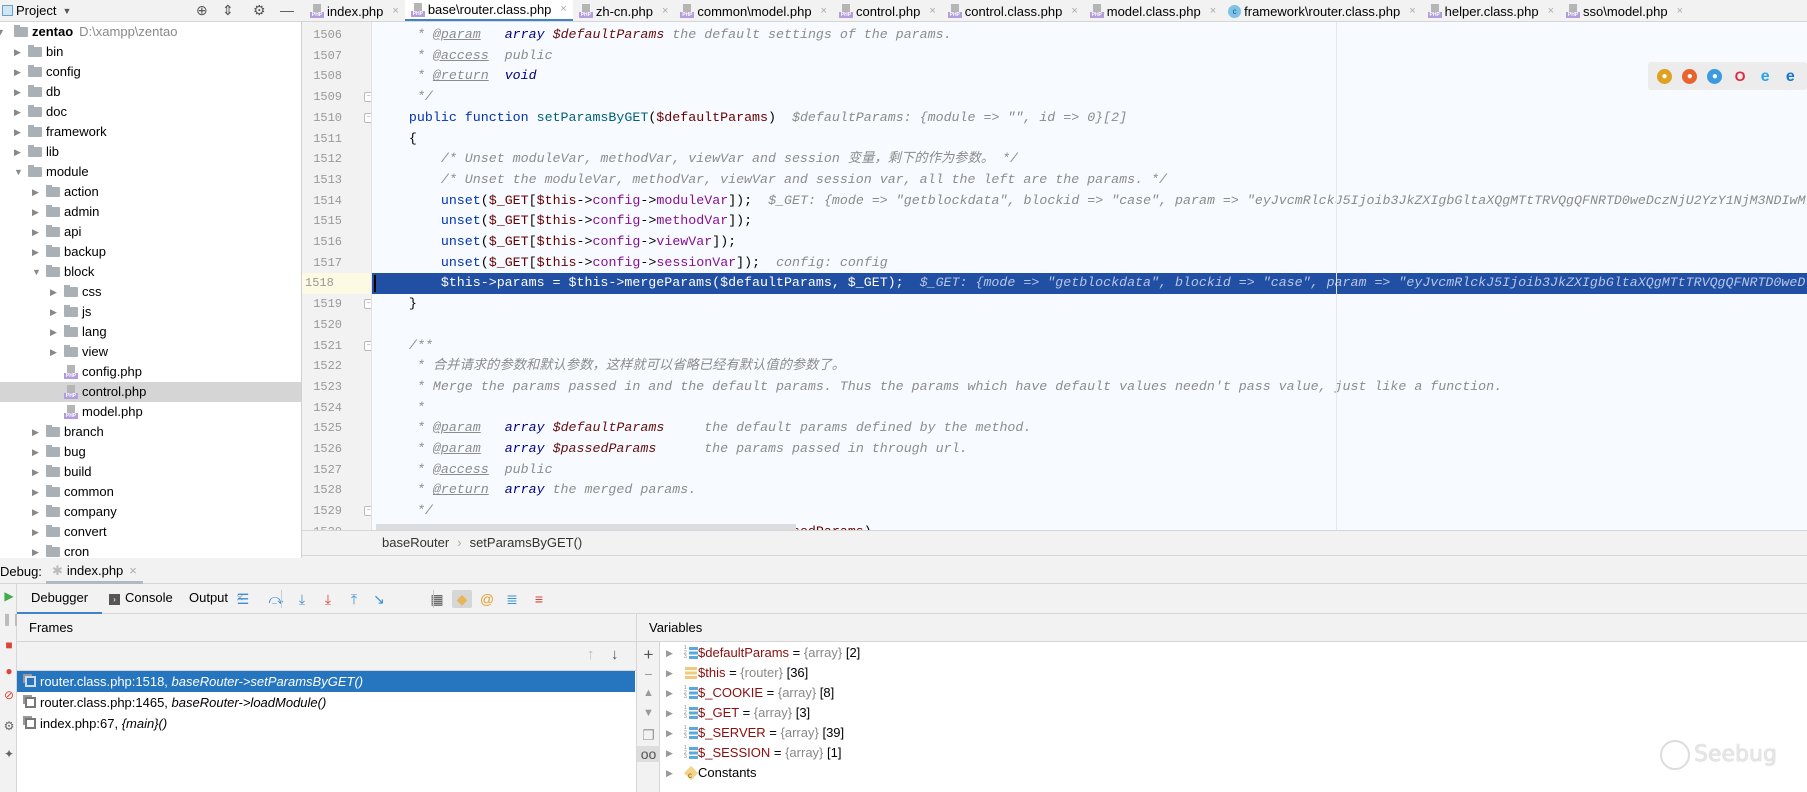 This screenshot has width=1807, height=792. Describe the element at coordinates (150, 152) in the screenshot. I see `tree-item-lib: ▶ lib` at that location.